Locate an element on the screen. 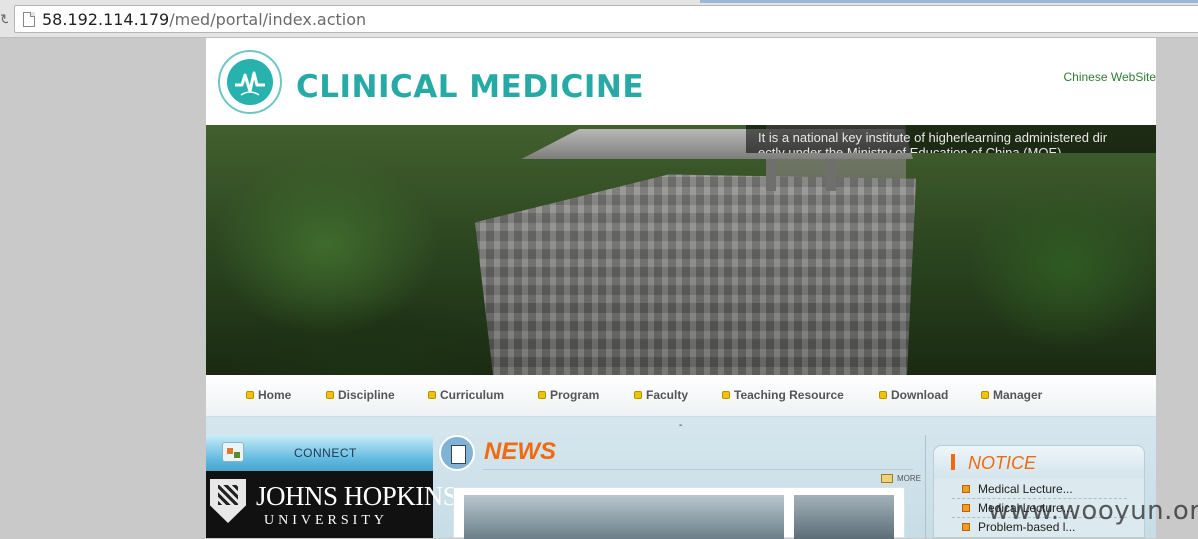 The width and height of the screenshot is (1198, 539). news-card is located at coordinates (679, 513).